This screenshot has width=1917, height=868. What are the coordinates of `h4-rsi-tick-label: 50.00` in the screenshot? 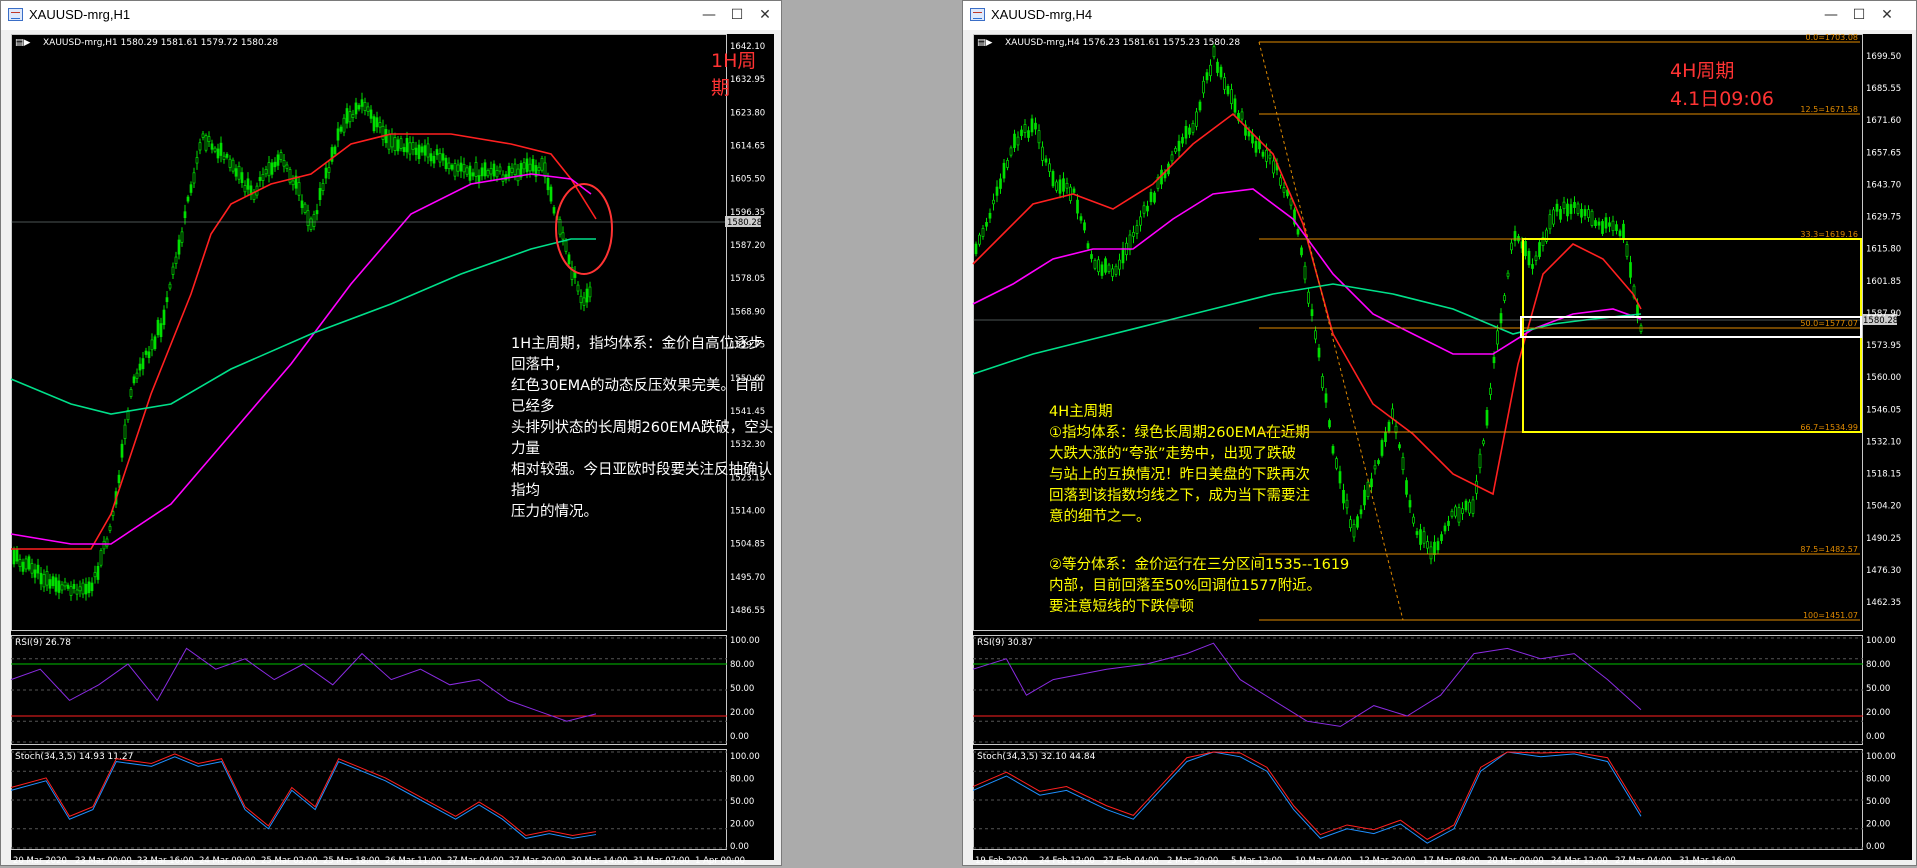 It's located at (1878, 689).